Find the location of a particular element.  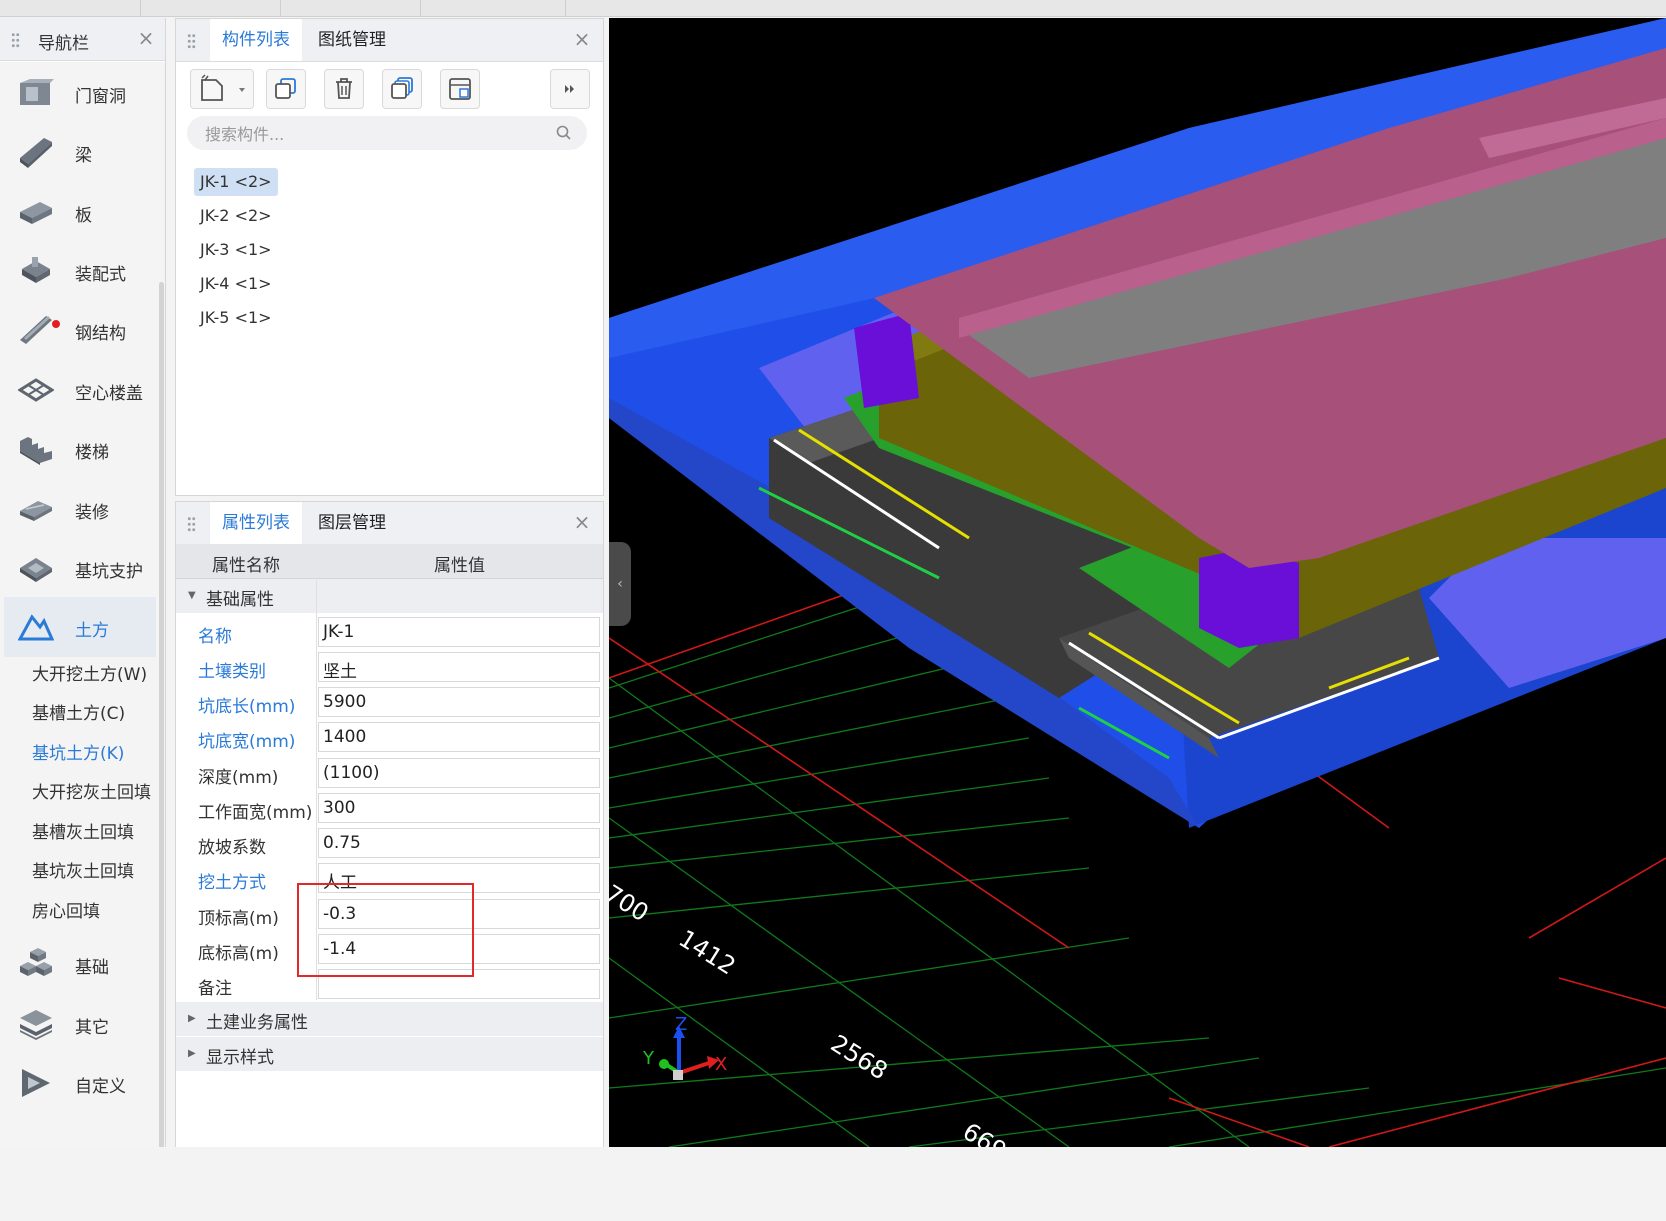

nav-item-label: 楼梯 is located at coordinates (92, 453).